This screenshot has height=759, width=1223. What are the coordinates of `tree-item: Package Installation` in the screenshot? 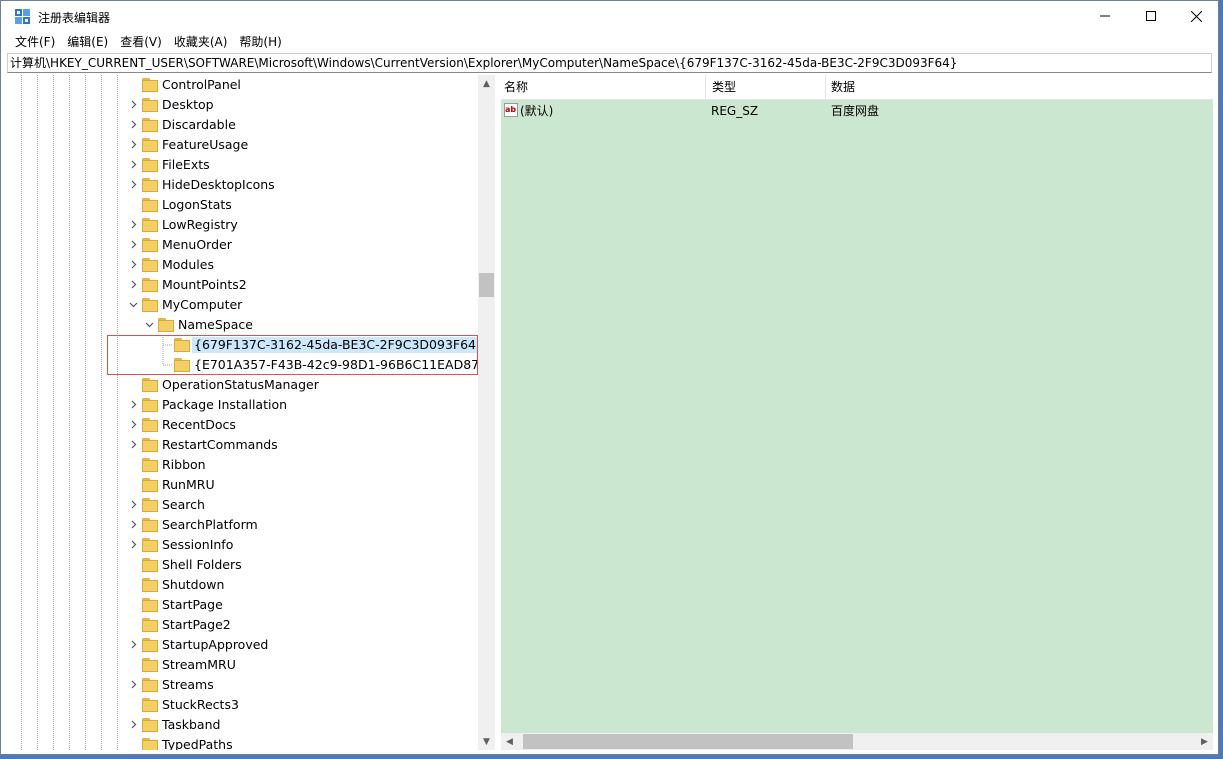 It's located at (243, 405).